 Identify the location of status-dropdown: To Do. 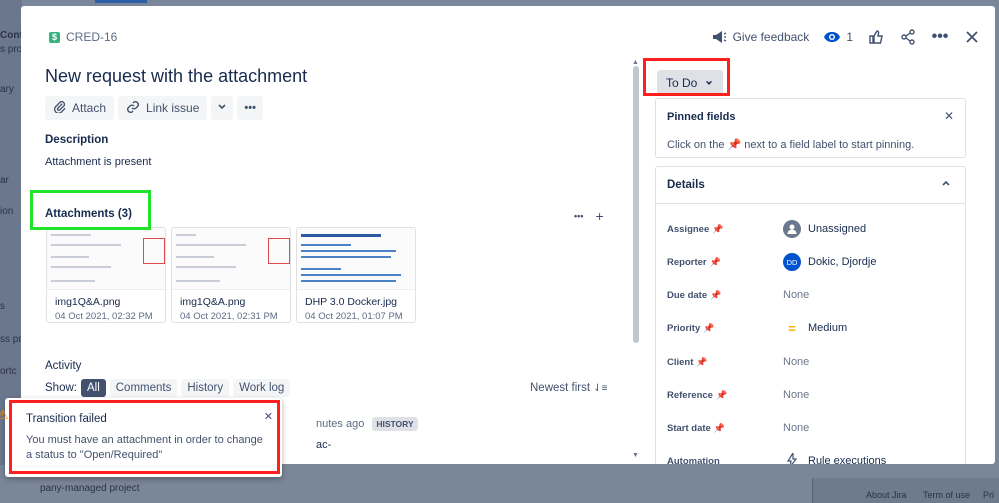
(690, 83).